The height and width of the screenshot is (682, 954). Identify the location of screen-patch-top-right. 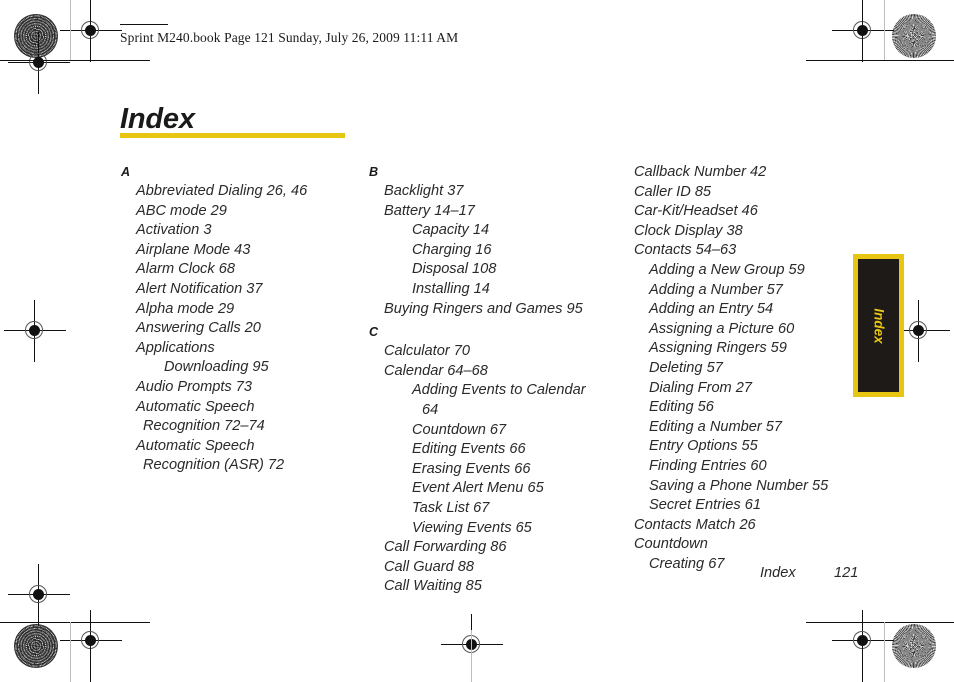
(914, 36).